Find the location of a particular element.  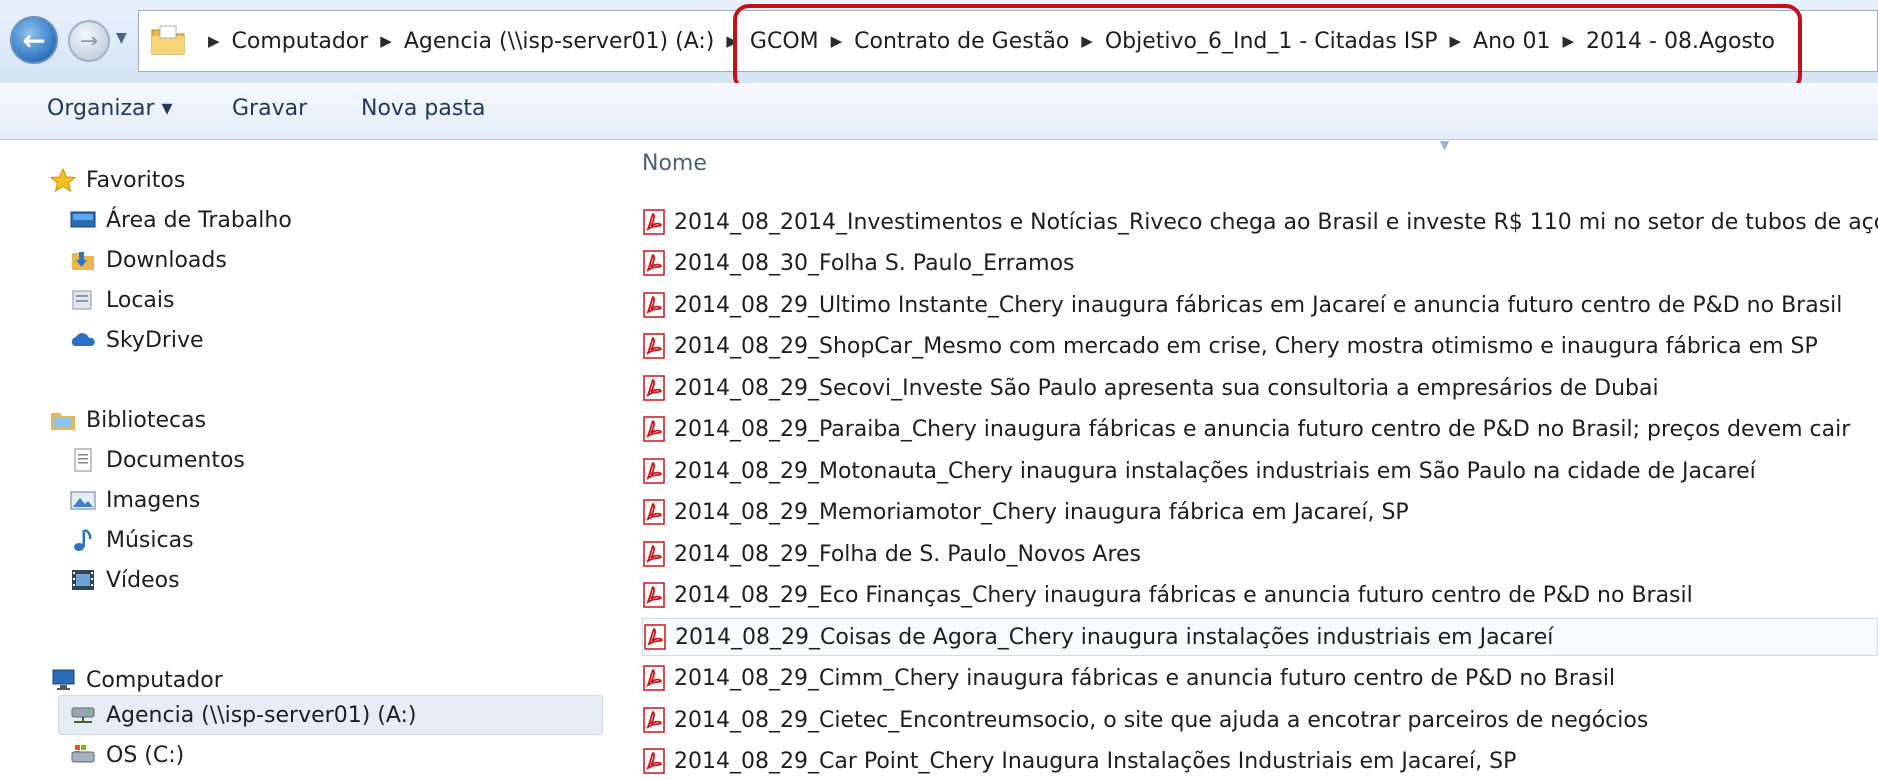

libraries-icon is located at coordinates (63, 421).